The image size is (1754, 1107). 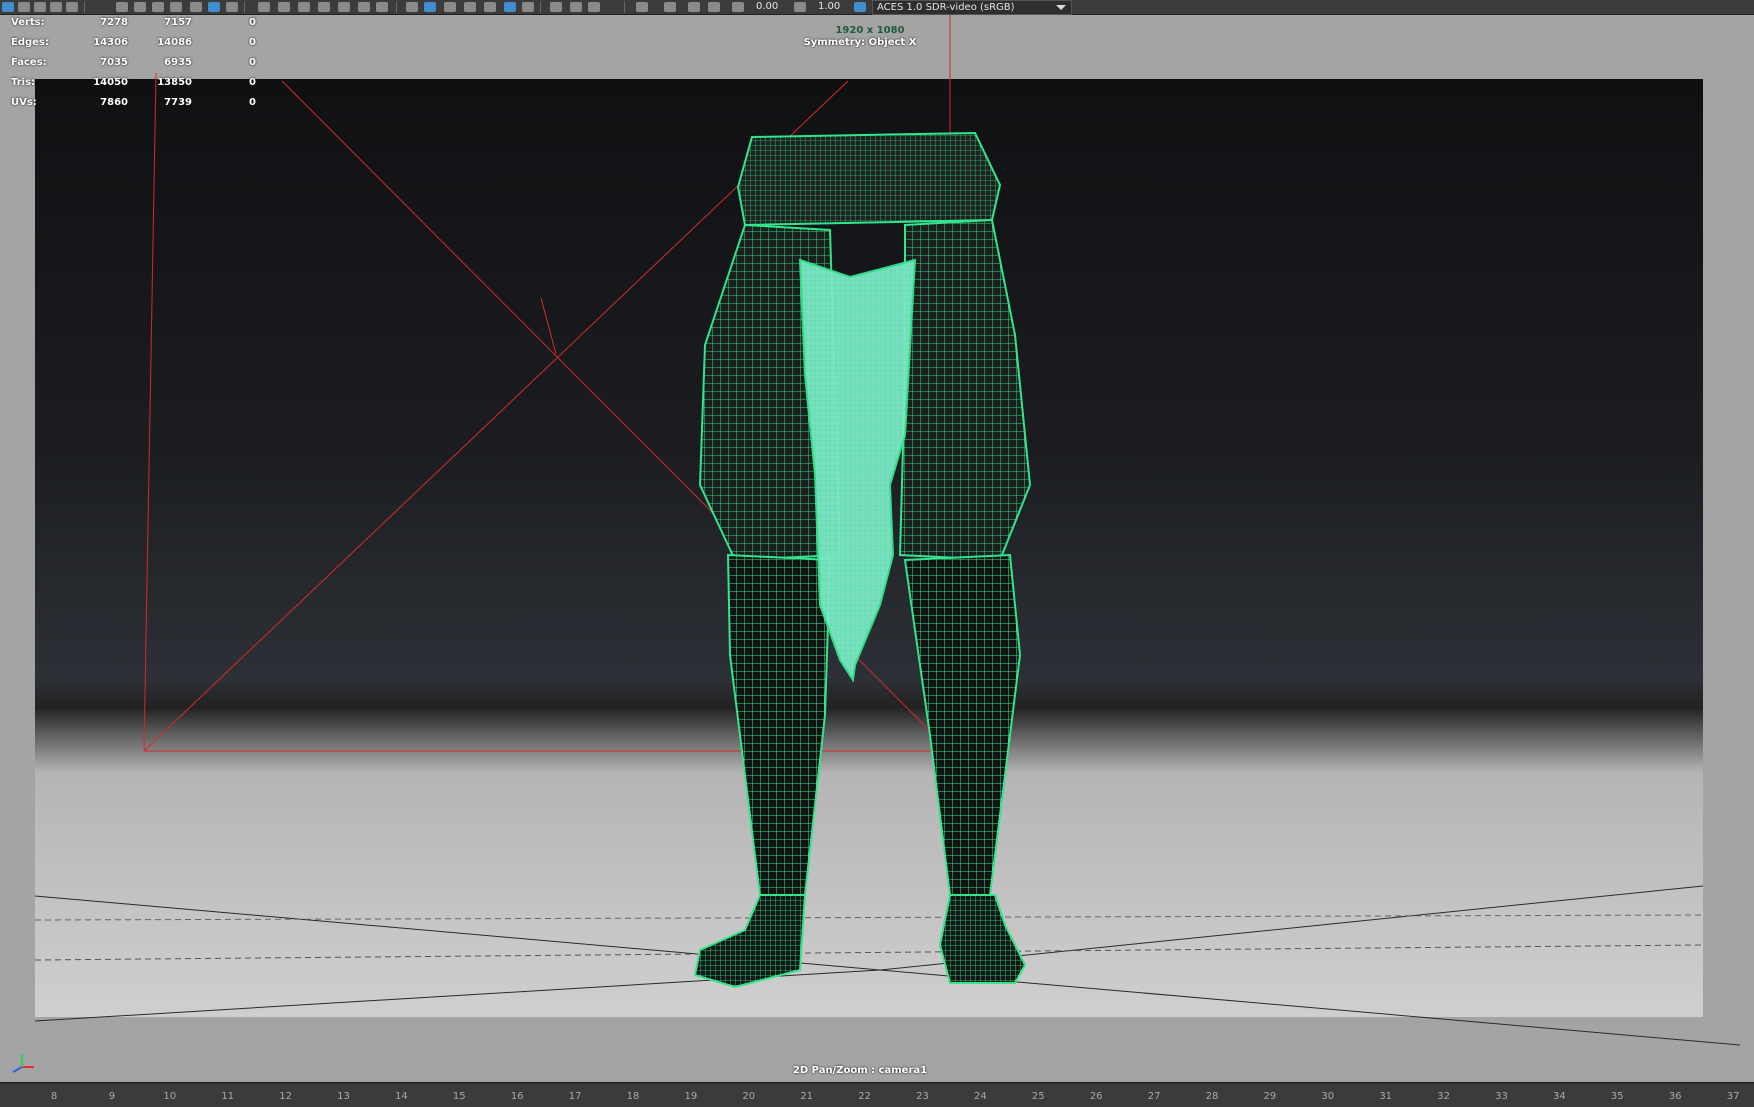 What do you see at coordinates (517, 1096) in the screenshot?
I see `timeline-tick-label: 16` at bounding box center [517, 1096].